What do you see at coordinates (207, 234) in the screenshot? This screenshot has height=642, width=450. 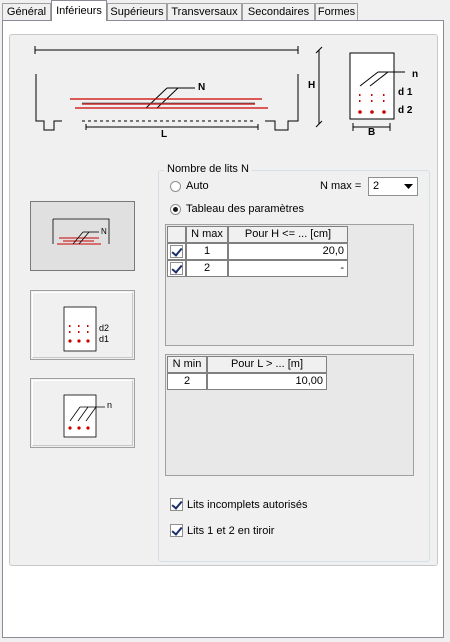 I see `table1-header-nmax: N max` at bounding box center [207, 234].